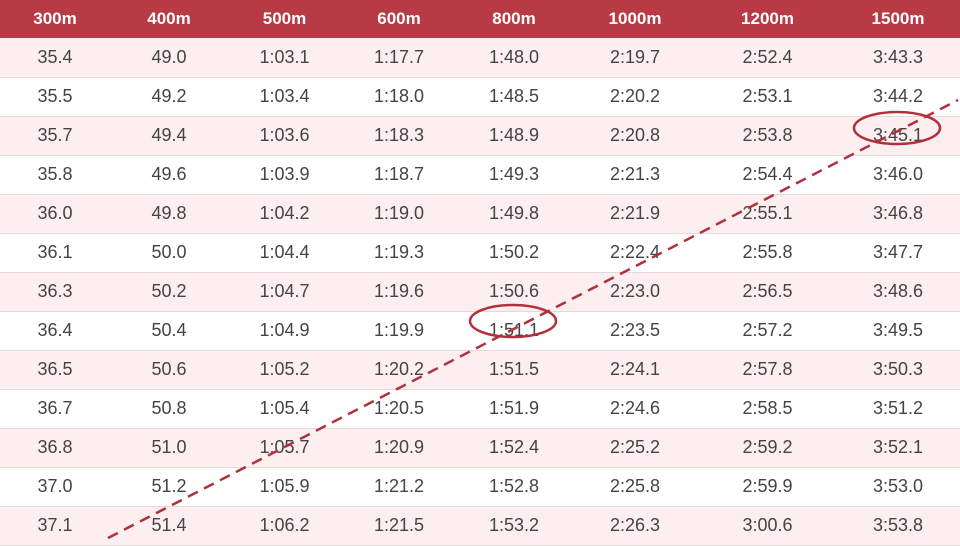 This screenshot has height=546, width=960. Describe the element at coordinates (898, 330) in the screenshot. I see `table-cell: 3:49.5` at that location.